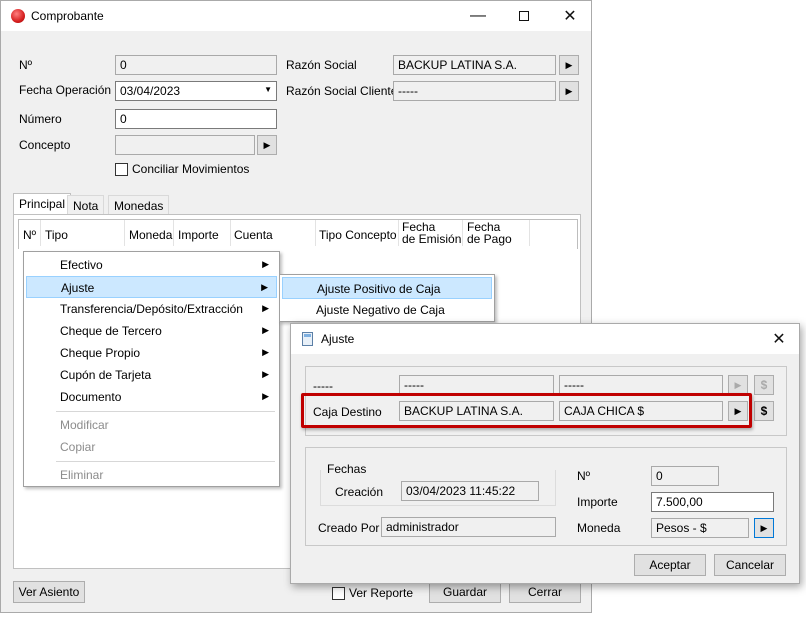  What do you see at coordinates (185, 145) in the screenshot?
I see `concepto-field` at bounding box center [185, 145].